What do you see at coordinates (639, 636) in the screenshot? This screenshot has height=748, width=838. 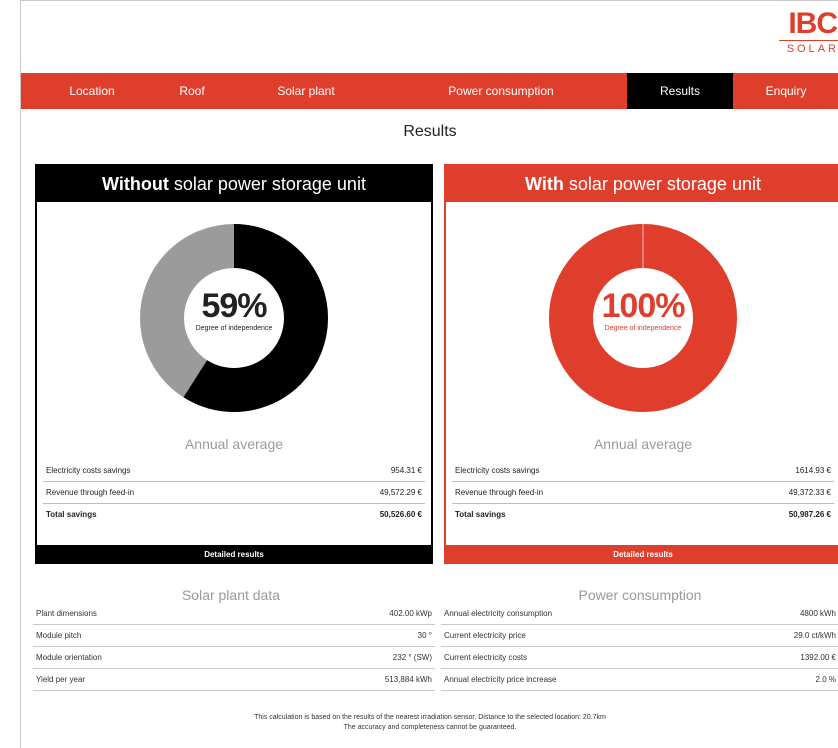 I see `table-row: Current electricity price 29.0 ct/kWh` at bounding box center [639, 636].